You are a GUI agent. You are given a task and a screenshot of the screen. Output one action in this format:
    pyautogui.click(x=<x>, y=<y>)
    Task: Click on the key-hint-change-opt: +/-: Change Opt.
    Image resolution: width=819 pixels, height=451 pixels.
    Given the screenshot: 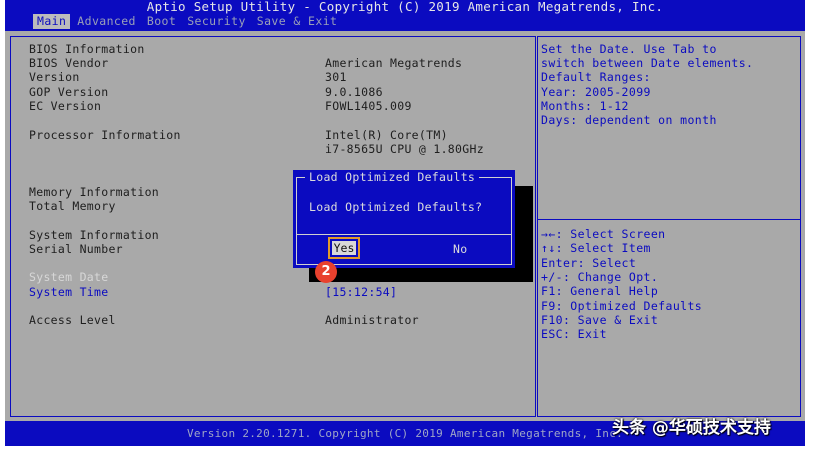 What is the action you would take?
    pyautogui.click(x=600, y=277)
    